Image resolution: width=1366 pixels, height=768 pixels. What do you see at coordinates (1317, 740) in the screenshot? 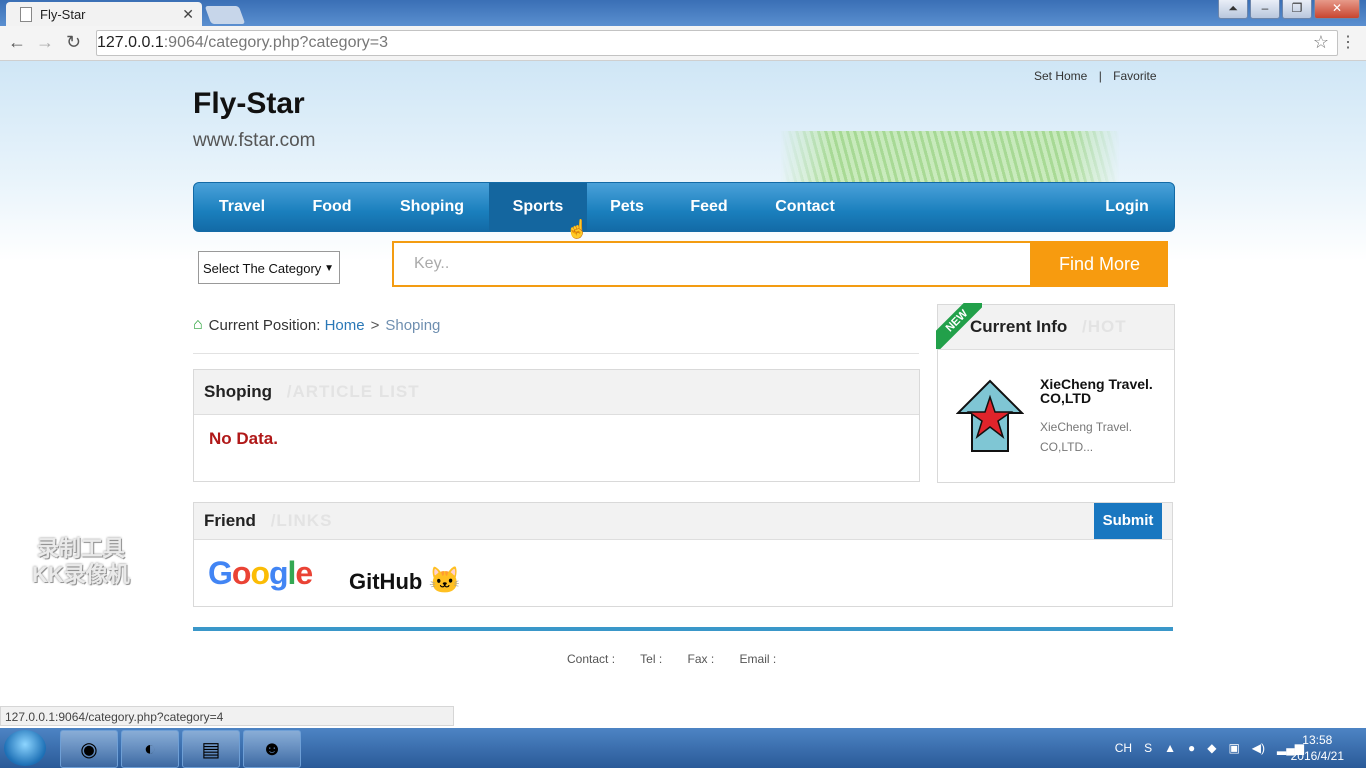
I see `clock-time: 13:58` at bounding box center [1317, 740].